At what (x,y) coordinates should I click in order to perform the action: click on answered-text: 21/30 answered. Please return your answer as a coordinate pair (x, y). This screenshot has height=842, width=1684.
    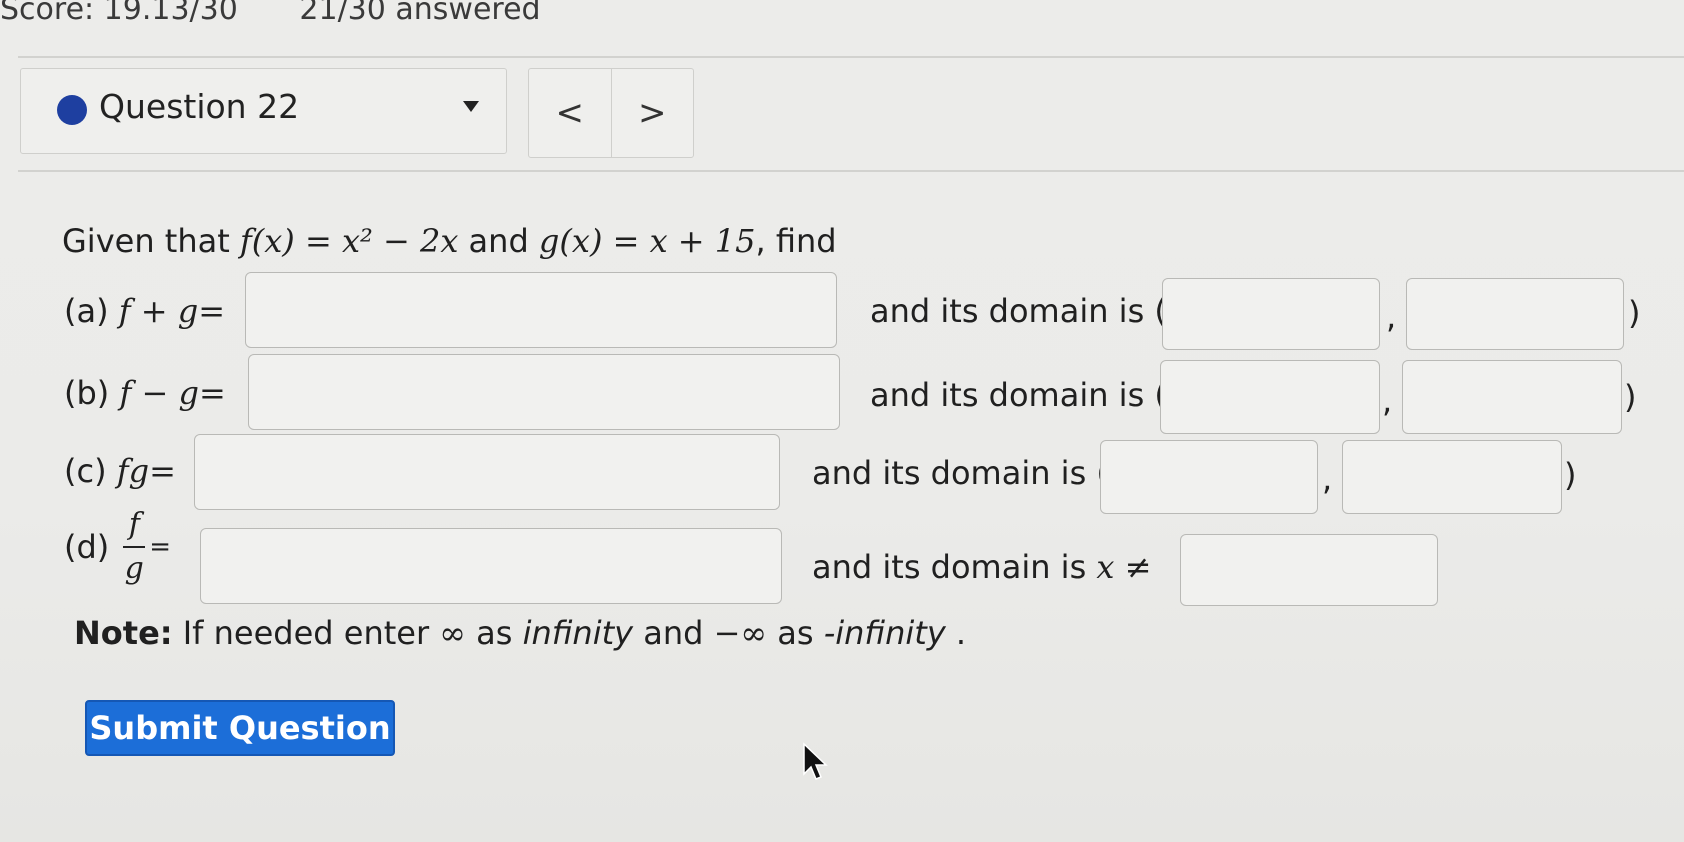
    Looking at the image, I should click on (420, 13).